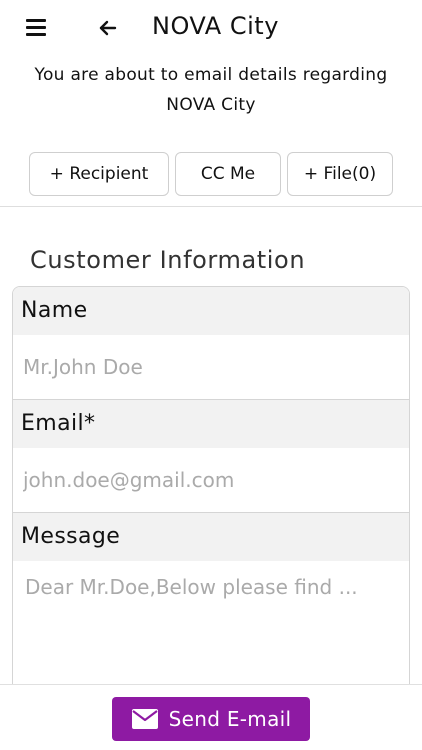 The height and width of the screenshot is (750, 422). I want to click on send-email-label: Send E-mail, so click(230, 719).